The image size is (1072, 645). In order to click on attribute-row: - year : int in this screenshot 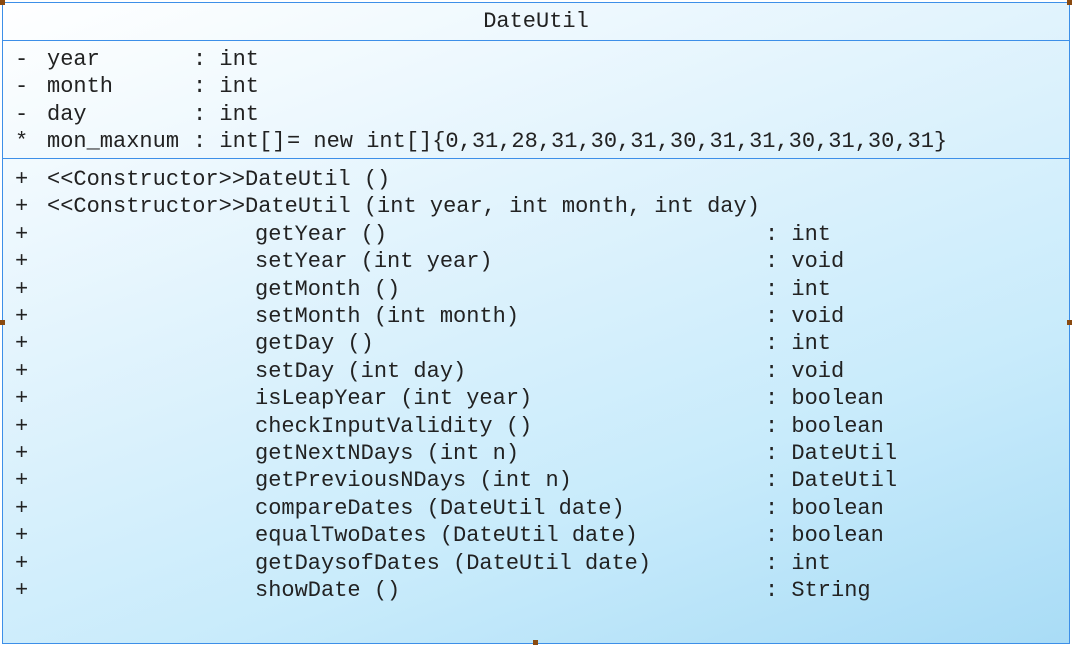, I will do `click(536, 59)`.